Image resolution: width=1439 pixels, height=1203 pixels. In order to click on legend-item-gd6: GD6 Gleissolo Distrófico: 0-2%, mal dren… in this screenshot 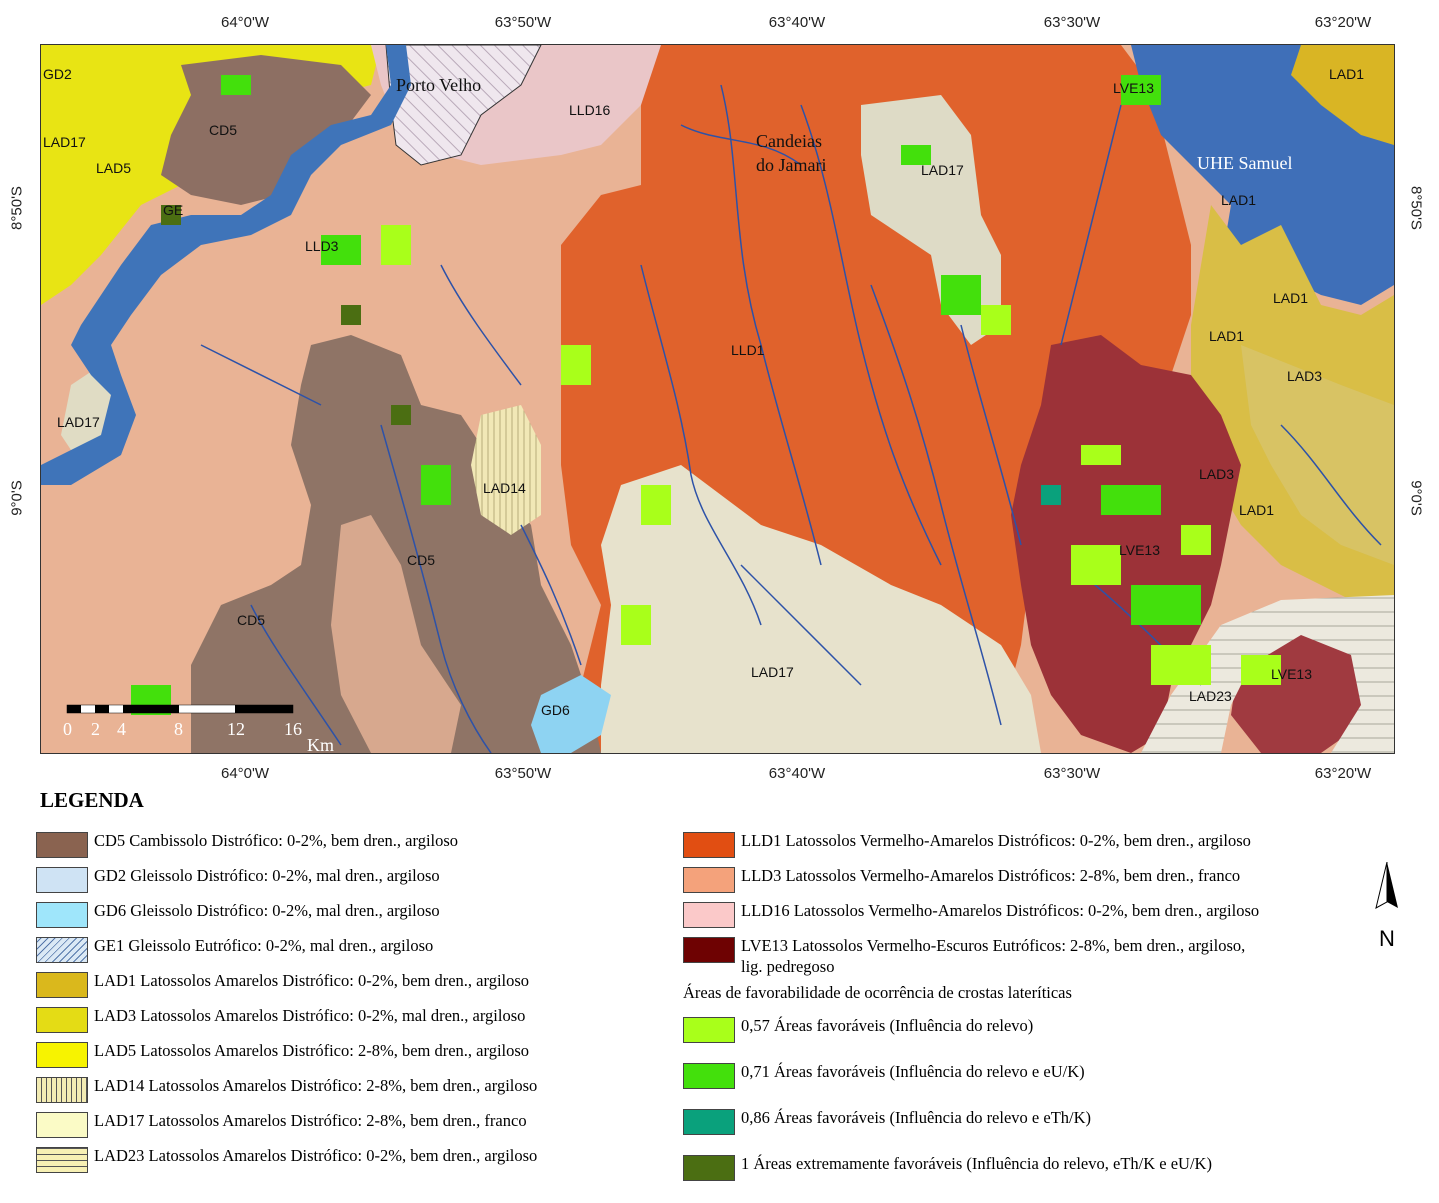, I will do `click(286, 917)`.